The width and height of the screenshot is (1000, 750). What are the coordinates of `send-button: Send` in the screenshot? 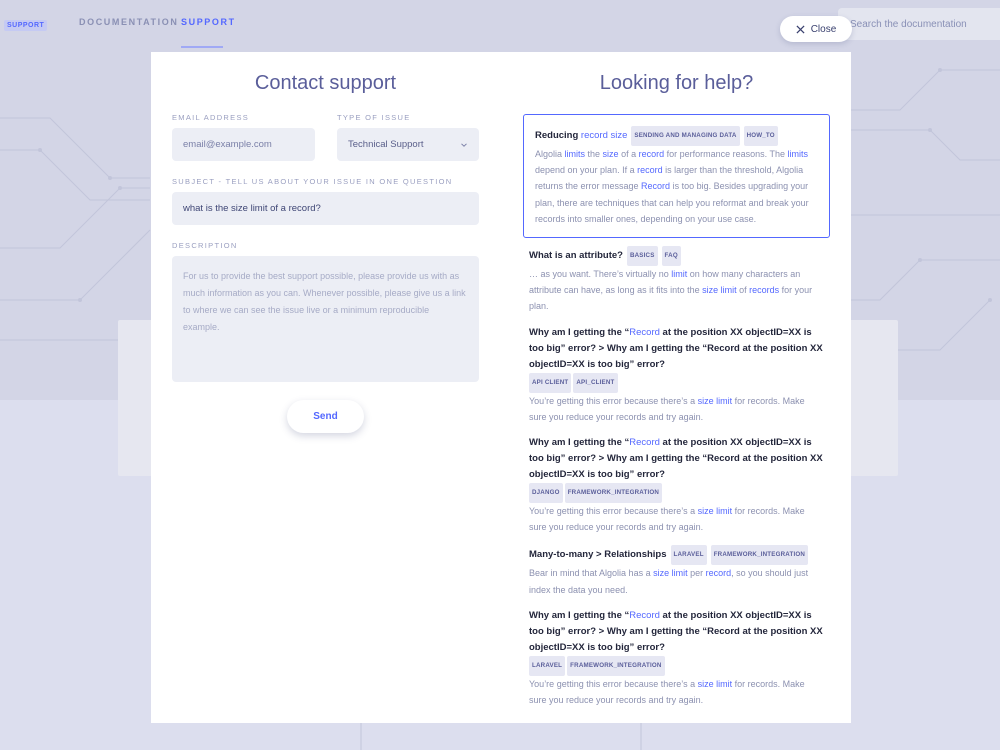 It's located at (325, 416).